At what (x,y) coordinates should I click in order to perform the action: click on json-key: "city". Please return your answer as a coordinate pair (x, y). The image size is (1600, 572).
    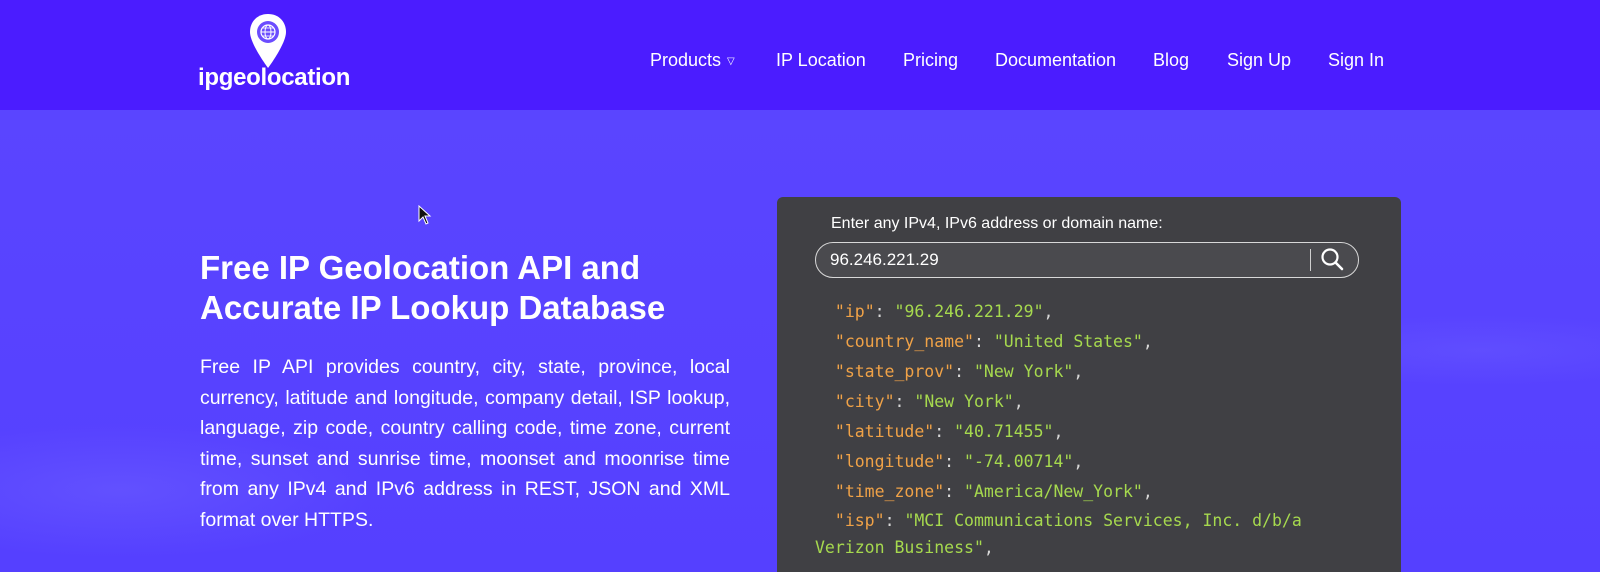
    Looking at the image, I should click on (864, 401).